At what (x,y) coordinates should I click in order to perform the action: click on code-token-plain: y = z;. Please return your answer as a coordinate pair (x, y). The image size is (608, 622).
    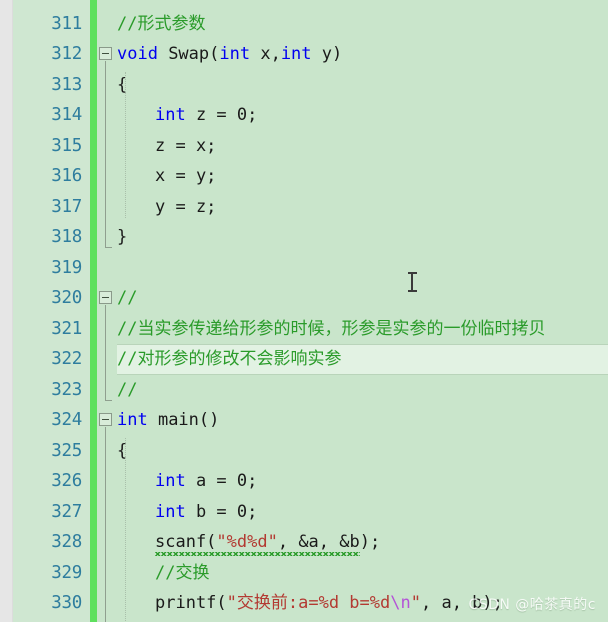
    Looking at the image, I should click on (186, 206).